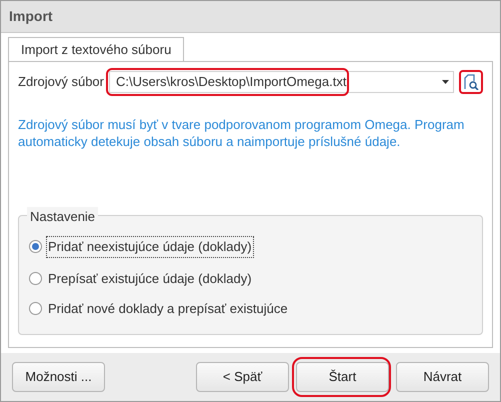 The image size is (501, 402). What do you see at coordinates (250, 278) in the screenshot?
I see `radio-option: Prepísať existujúce údaje (doklady)` at bounding box center [250, 278].